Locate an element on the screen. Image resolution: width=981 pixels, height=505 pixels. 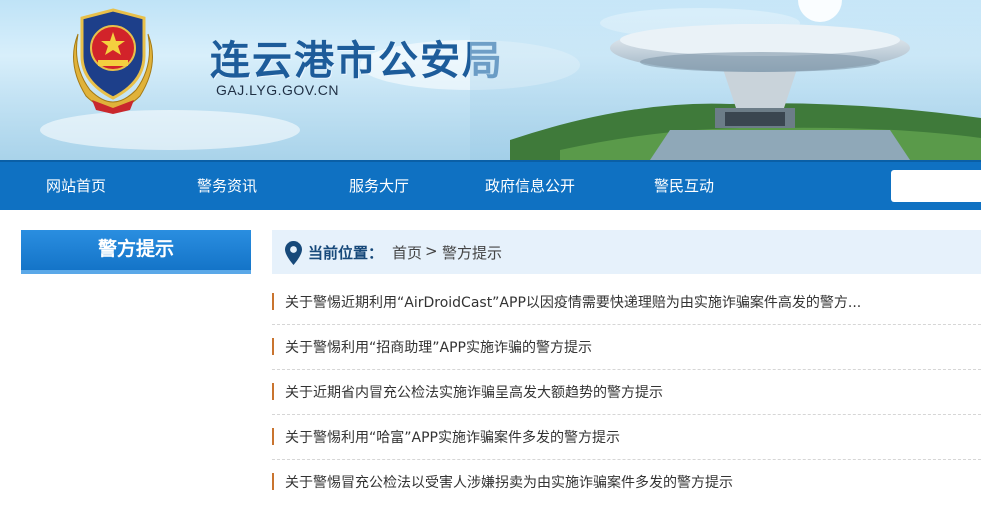
police-emblem-icon is located at coordinates (113, 61).